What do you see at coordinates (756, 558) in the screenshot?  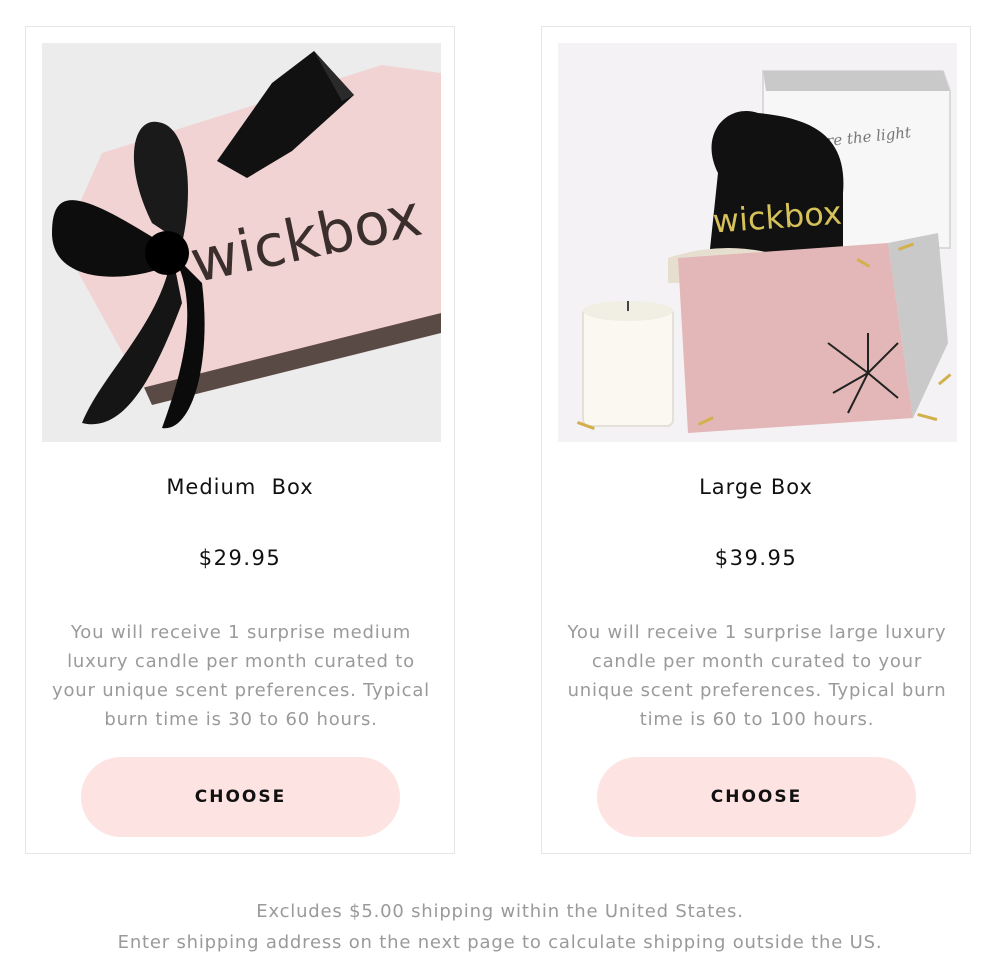 I see `plan-price: $39.95` at bounding box center [756, 558].